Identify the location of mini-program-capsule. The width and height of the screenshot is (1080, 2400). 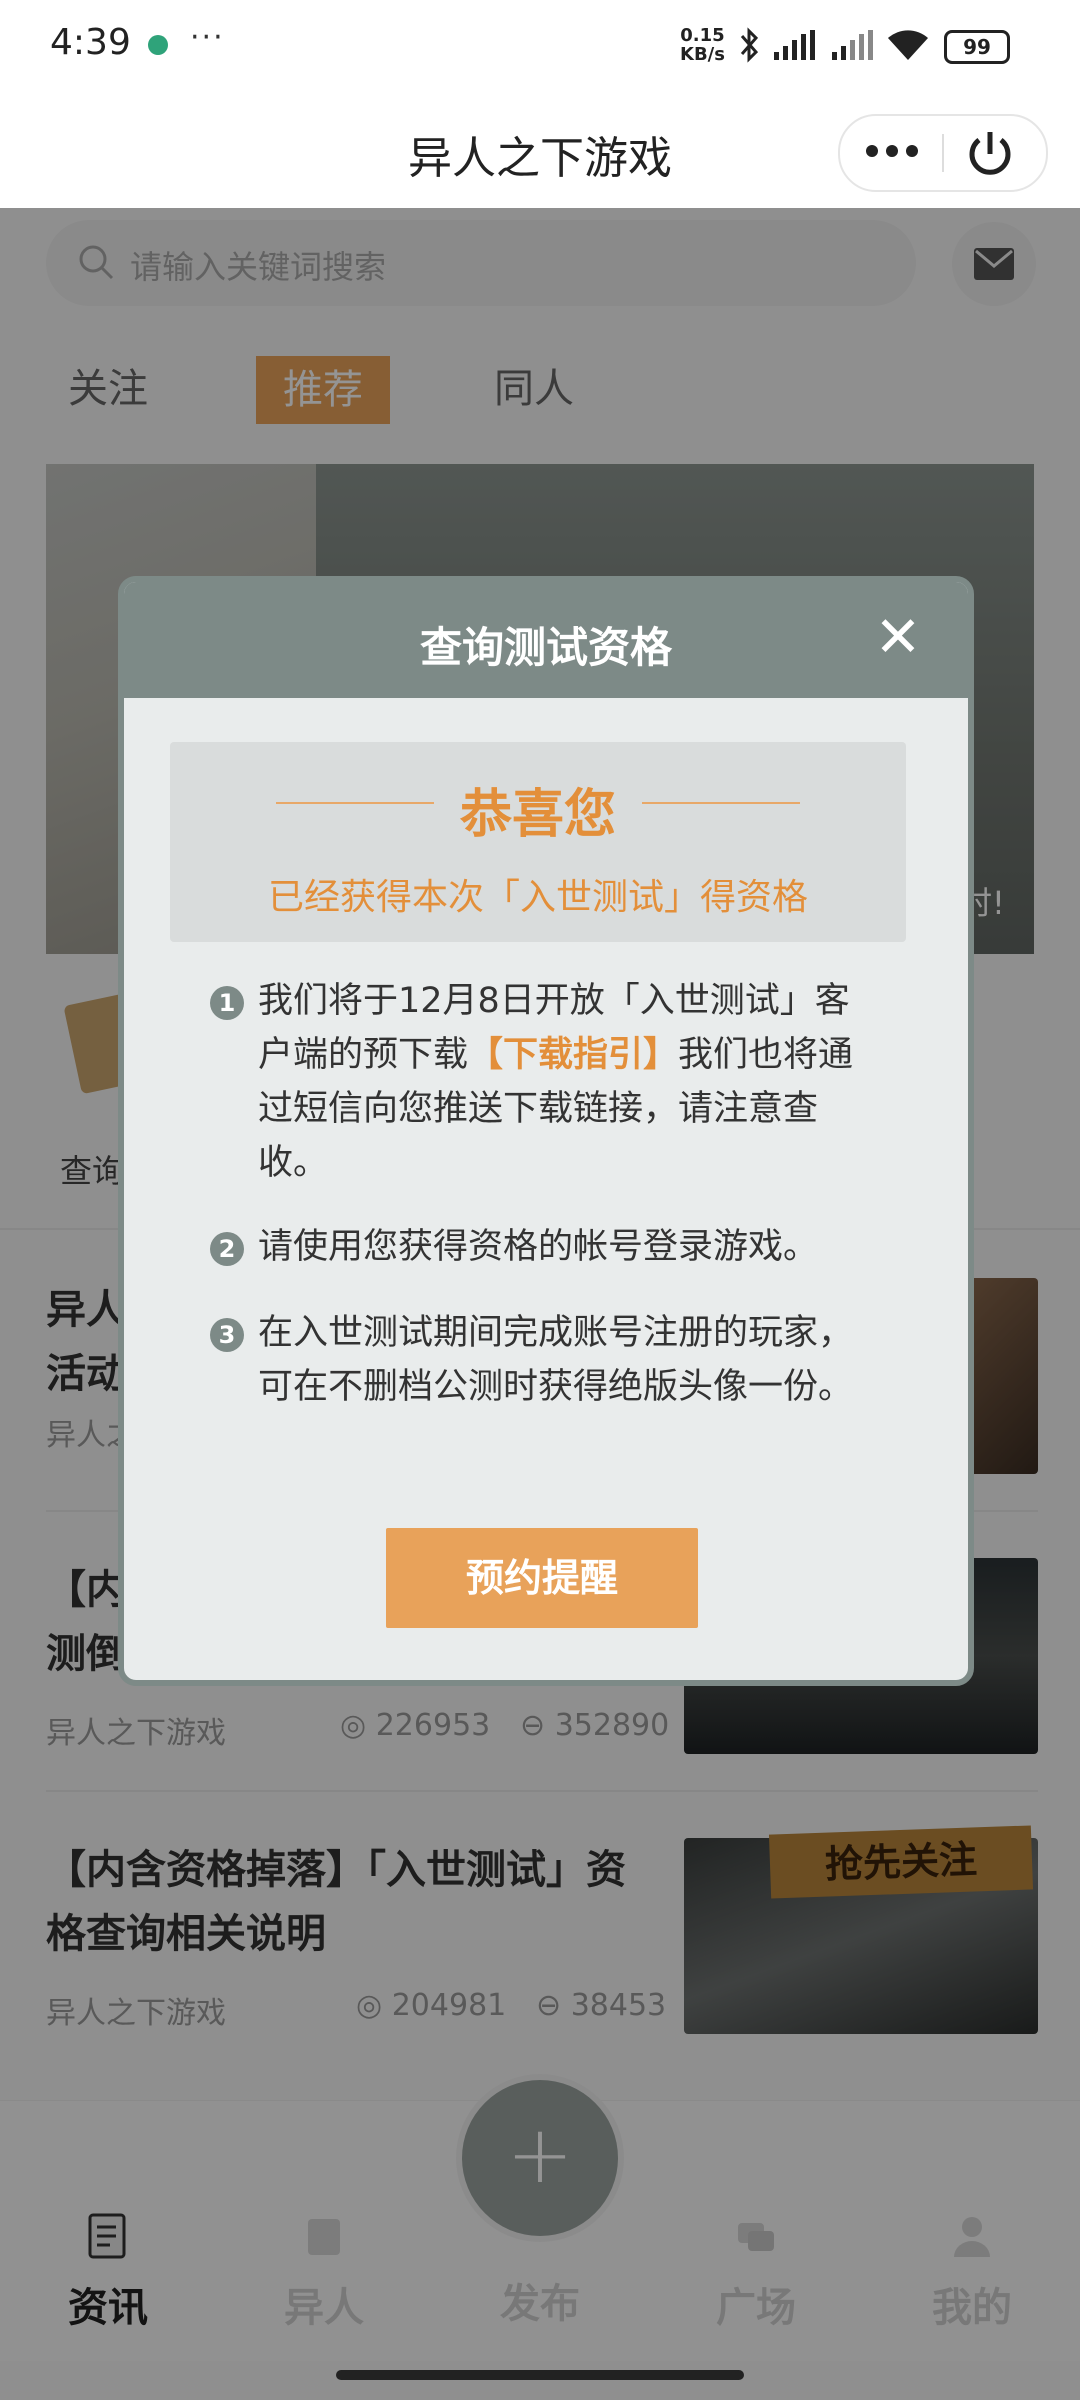
(943, 153).